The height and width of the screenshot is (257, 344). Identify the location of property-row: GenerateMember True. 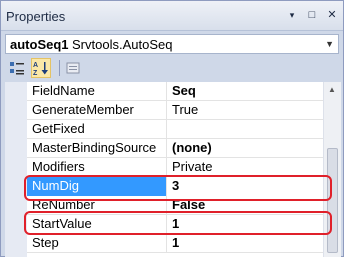
(175, 110).